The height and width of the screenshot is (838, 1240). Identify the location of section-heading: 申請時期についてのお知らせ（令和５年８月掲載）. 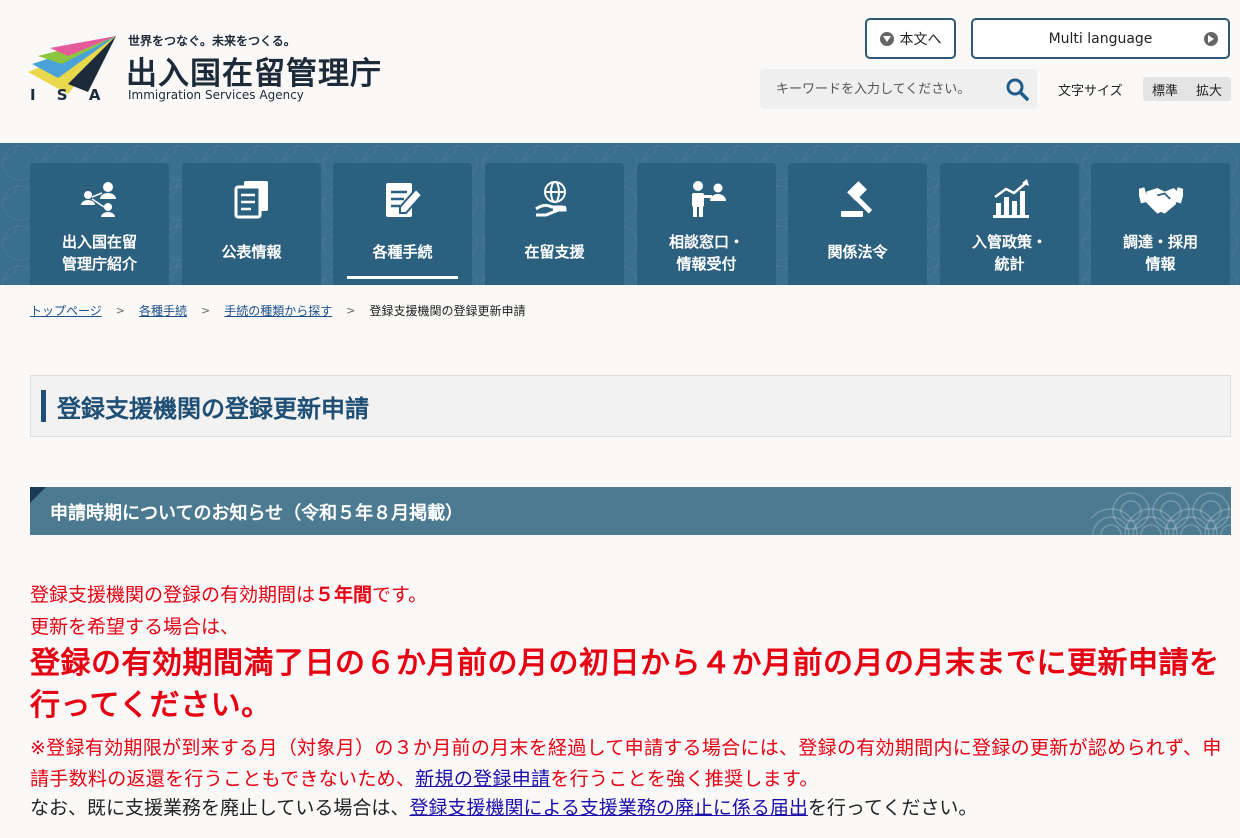
(630, 511).